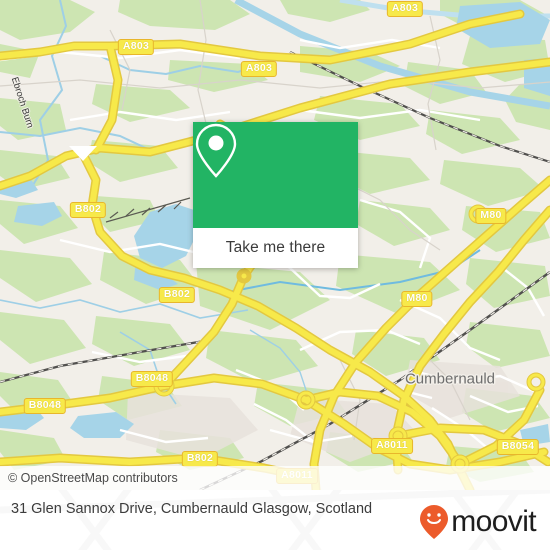 This screenshot has height=550, width=550. What do you see at coordinates (392, 446) in the screenshot?
I see `road-shield: A8011` at bounding box center [392, 446].